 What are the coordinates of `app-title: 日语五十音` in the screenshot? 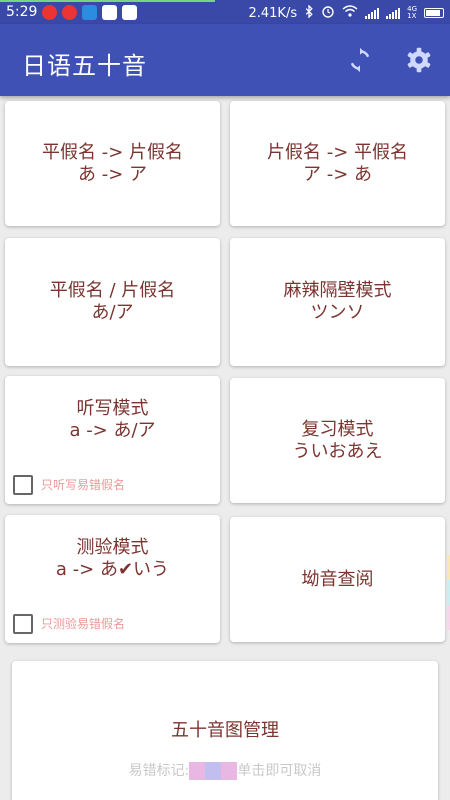 It's located at (84, 66).